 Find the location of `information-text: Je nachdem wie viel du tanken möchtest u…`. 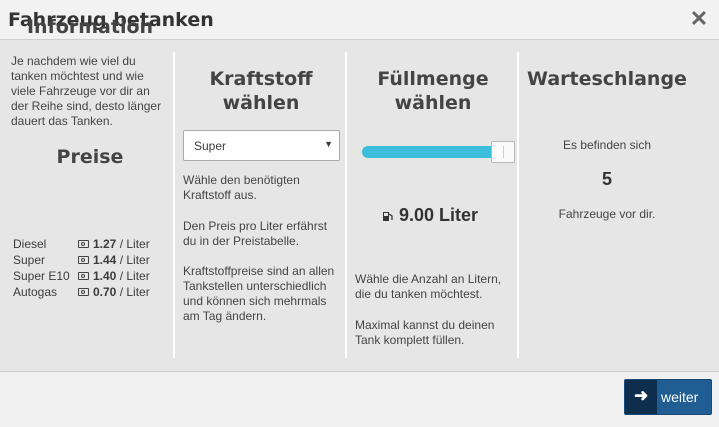

information-text: Je nachdem wie viel du tanken möchtest u… is located at coordinates (86, 91).